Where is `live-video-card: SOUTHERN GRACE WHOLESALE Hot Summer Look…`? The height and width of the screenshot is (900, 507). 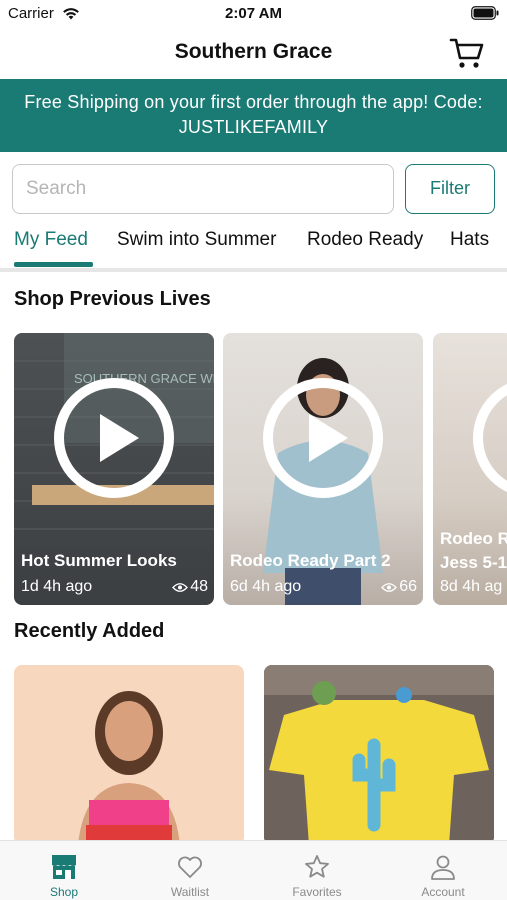 live-video-card: SOUTHERN GRACE WHOLESALE Hot Summer Look… is located at coordinates (114, 469).